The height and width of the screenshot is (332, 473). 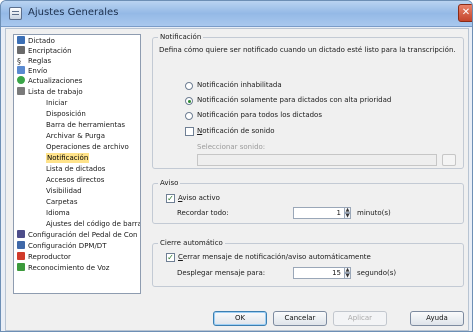 What do you see at coordinates (19, 61) in the screenshot?
I see `rules-icon: §` at bounding box center [19, 61].